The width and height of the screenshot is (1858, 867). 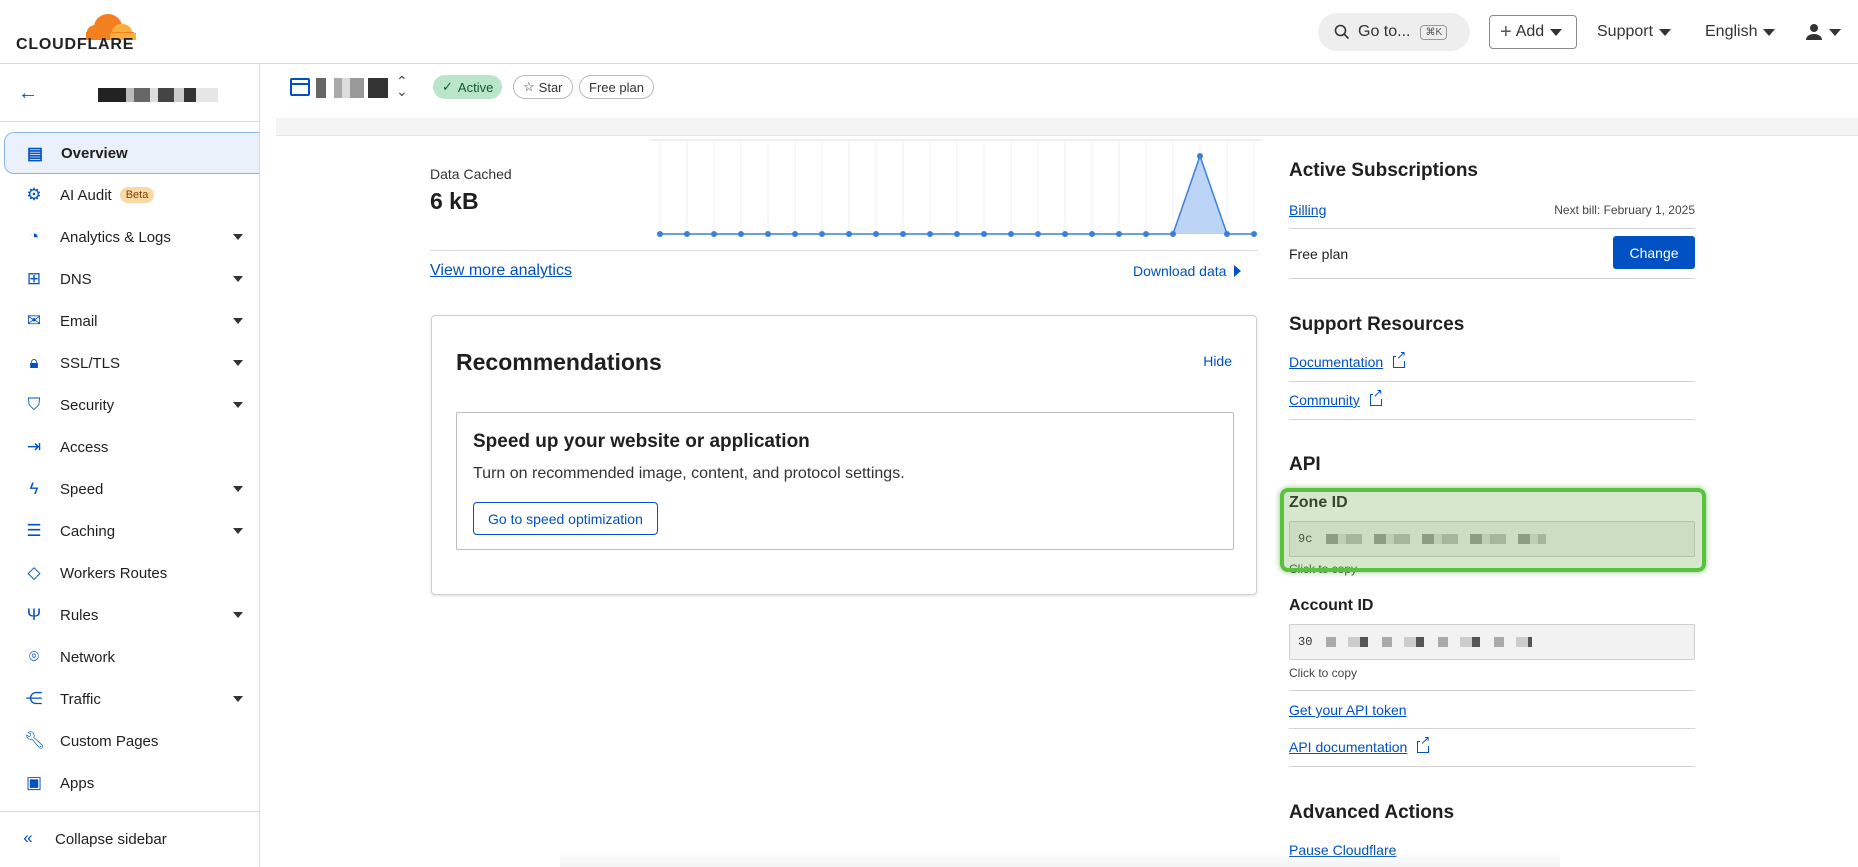 What do you see at coordinates (129, 783) in the screenshot?
I see `sidebar-item-apps: ▣ Apps` at bounding box center [129, 783].